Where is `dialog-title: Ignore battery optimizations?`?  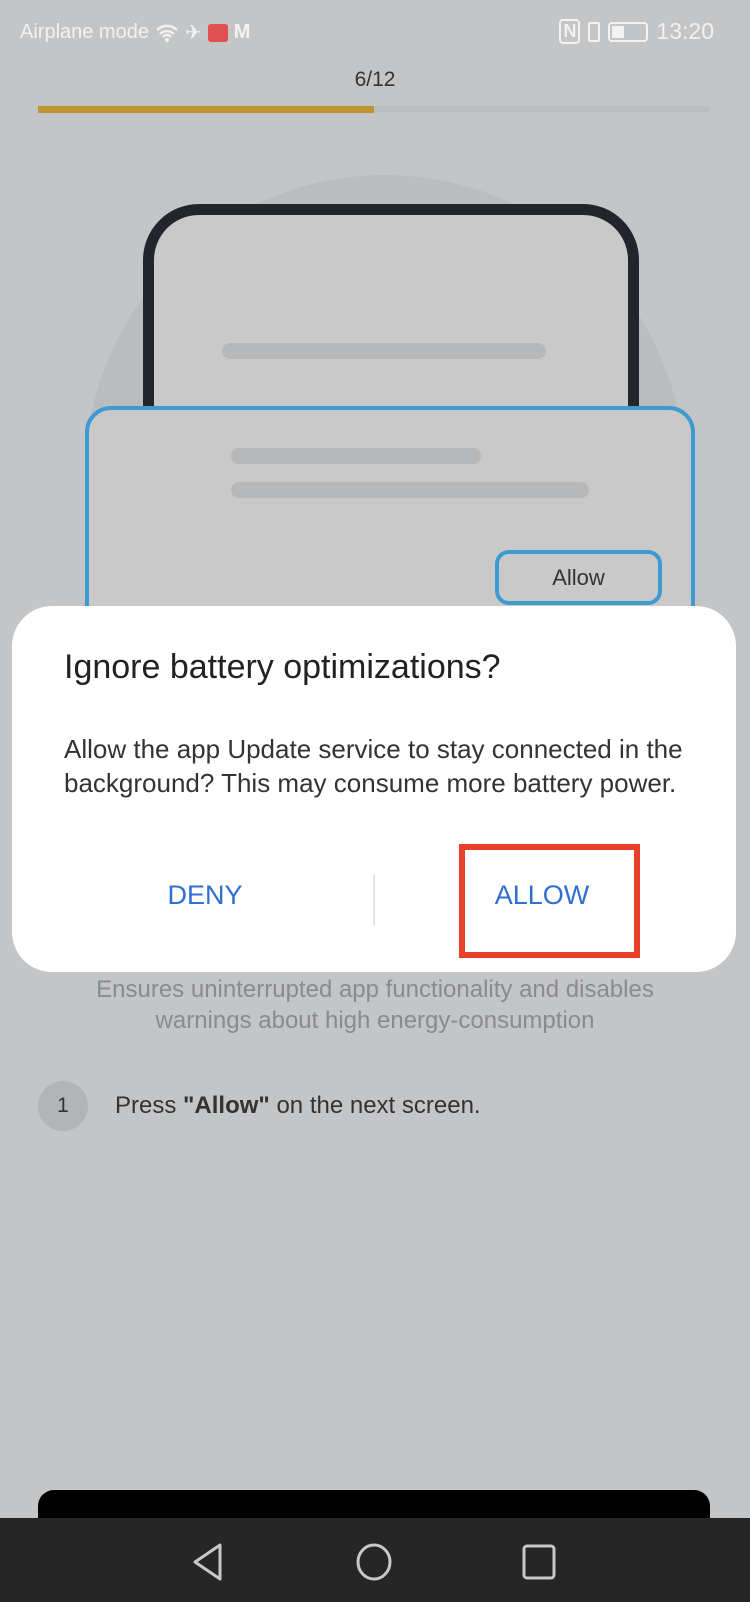
dialog-title: Ignore battery optimizations? is located at coordinates (282, 667).